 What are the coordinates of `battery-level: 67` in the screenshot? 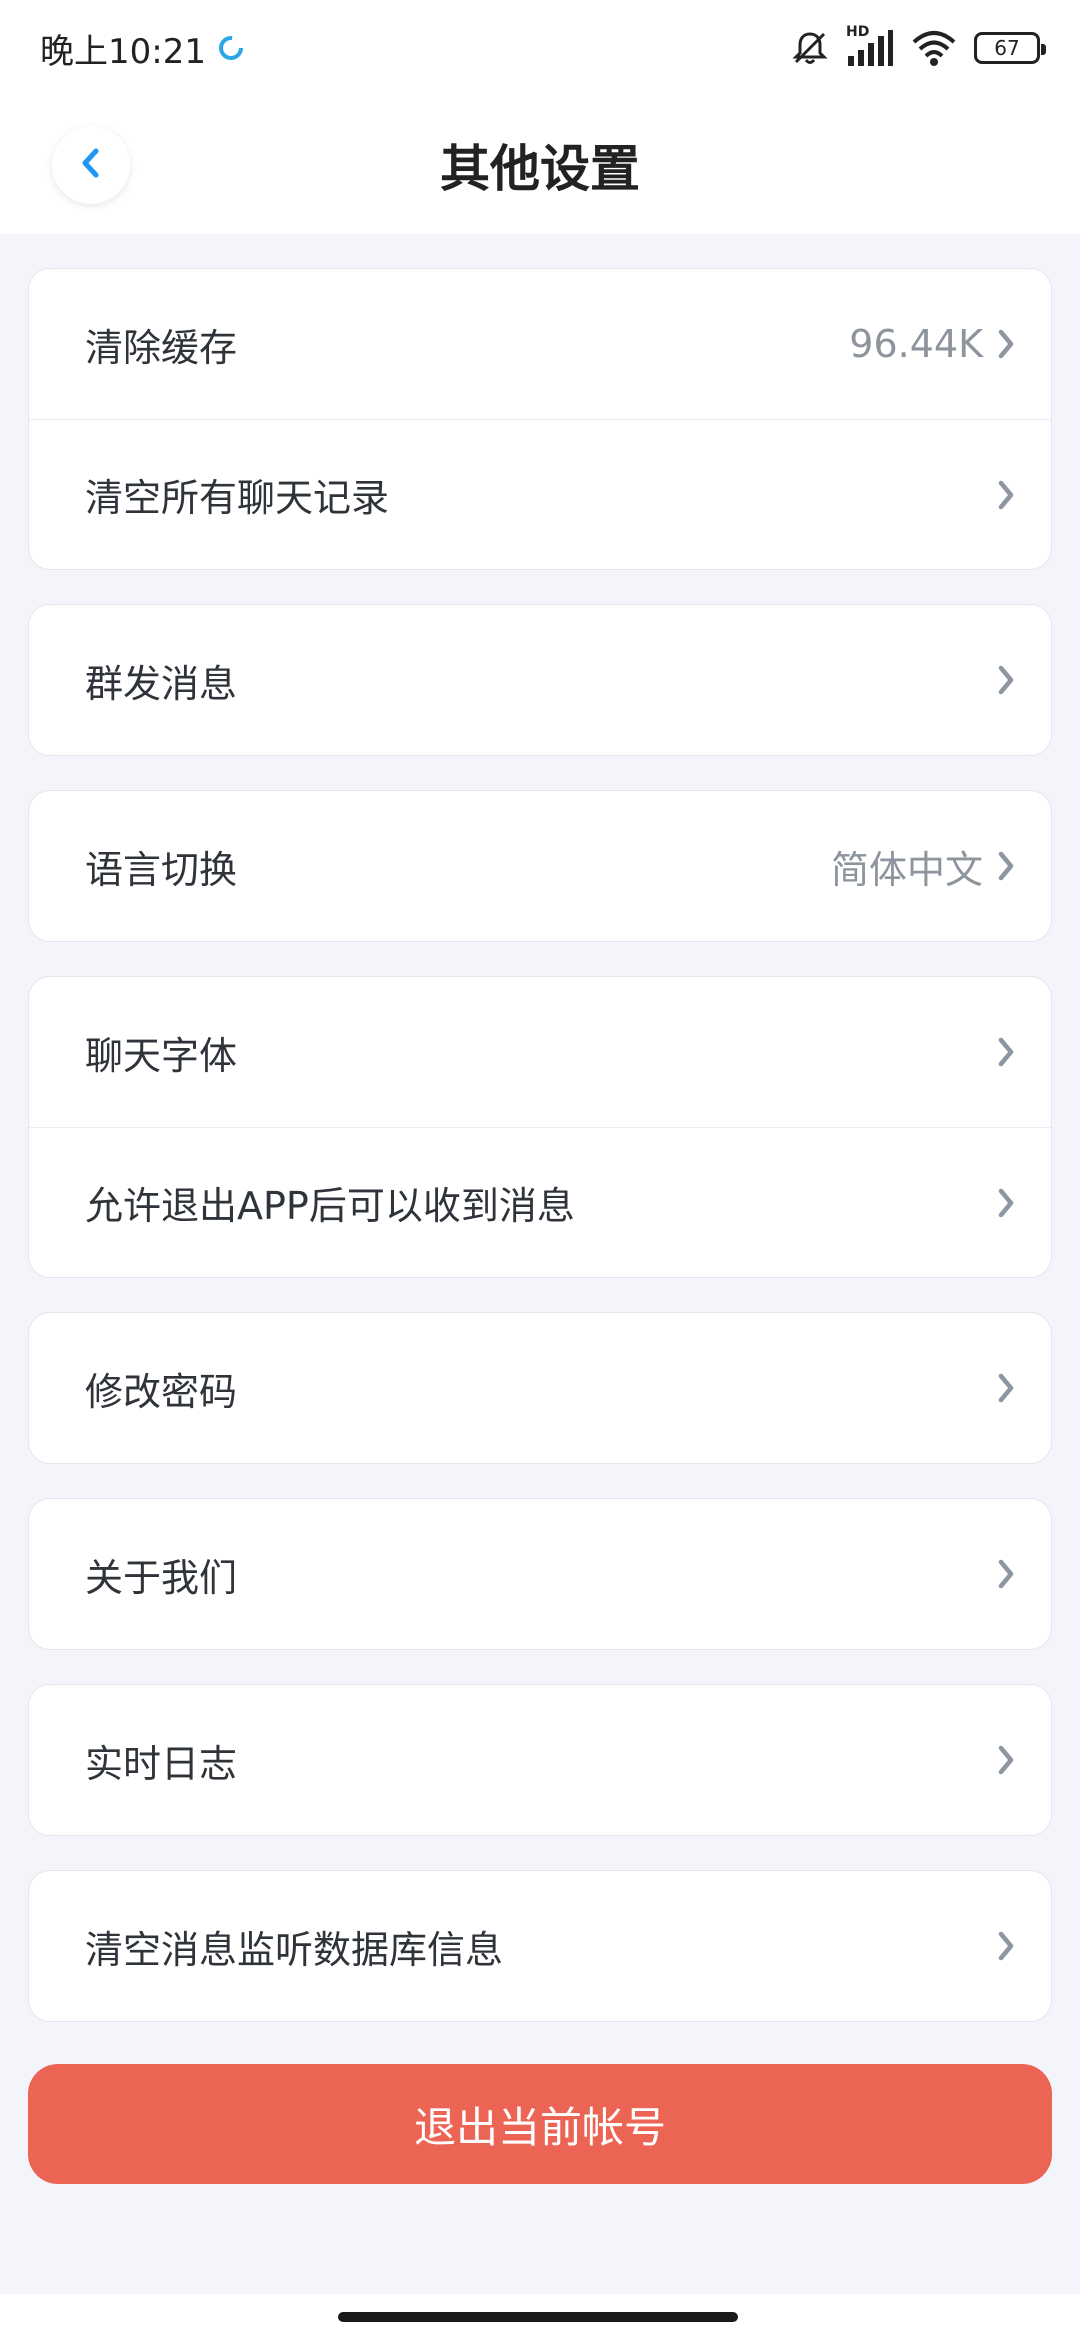 It's located at (1007, 48).